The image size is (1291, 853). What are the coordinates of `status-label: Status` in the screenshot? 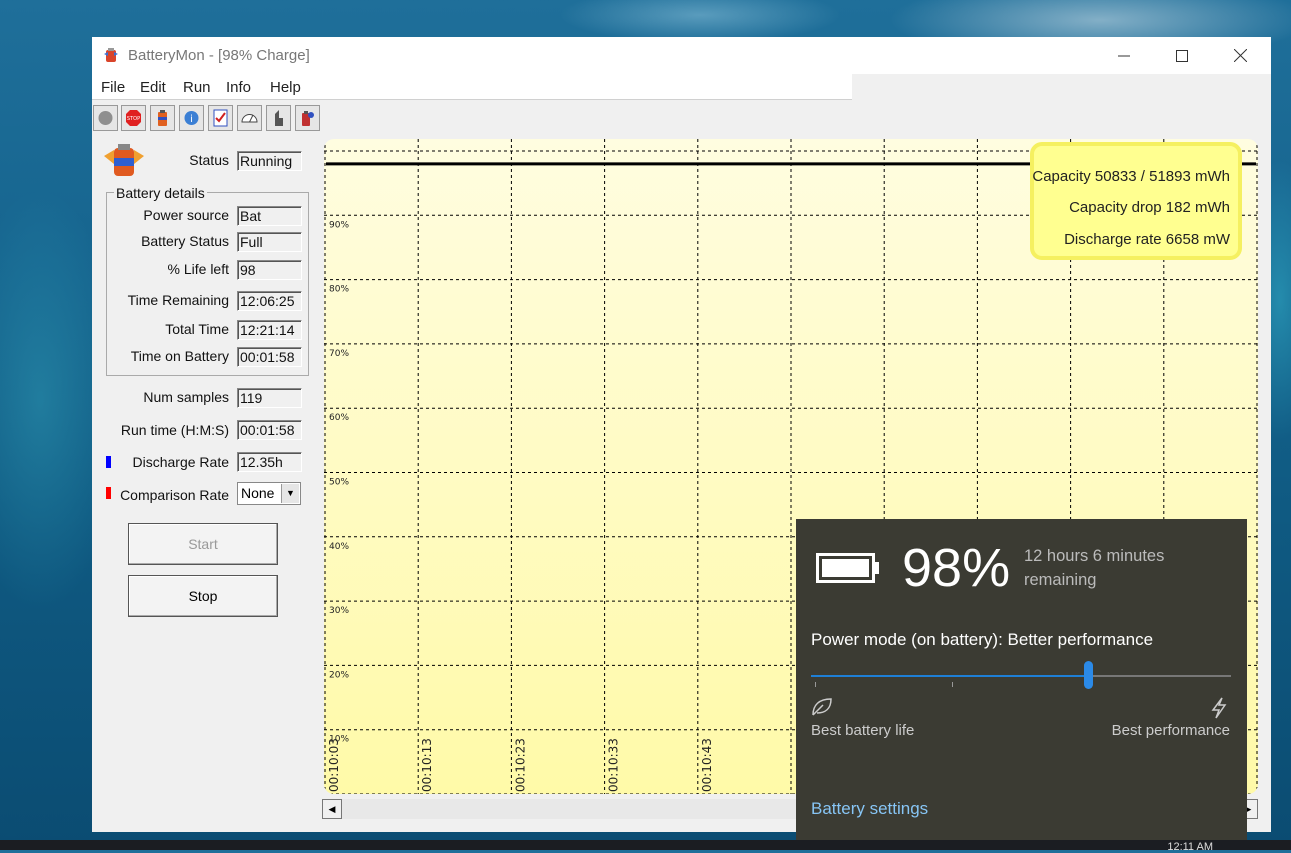 It's located at (209, 160).